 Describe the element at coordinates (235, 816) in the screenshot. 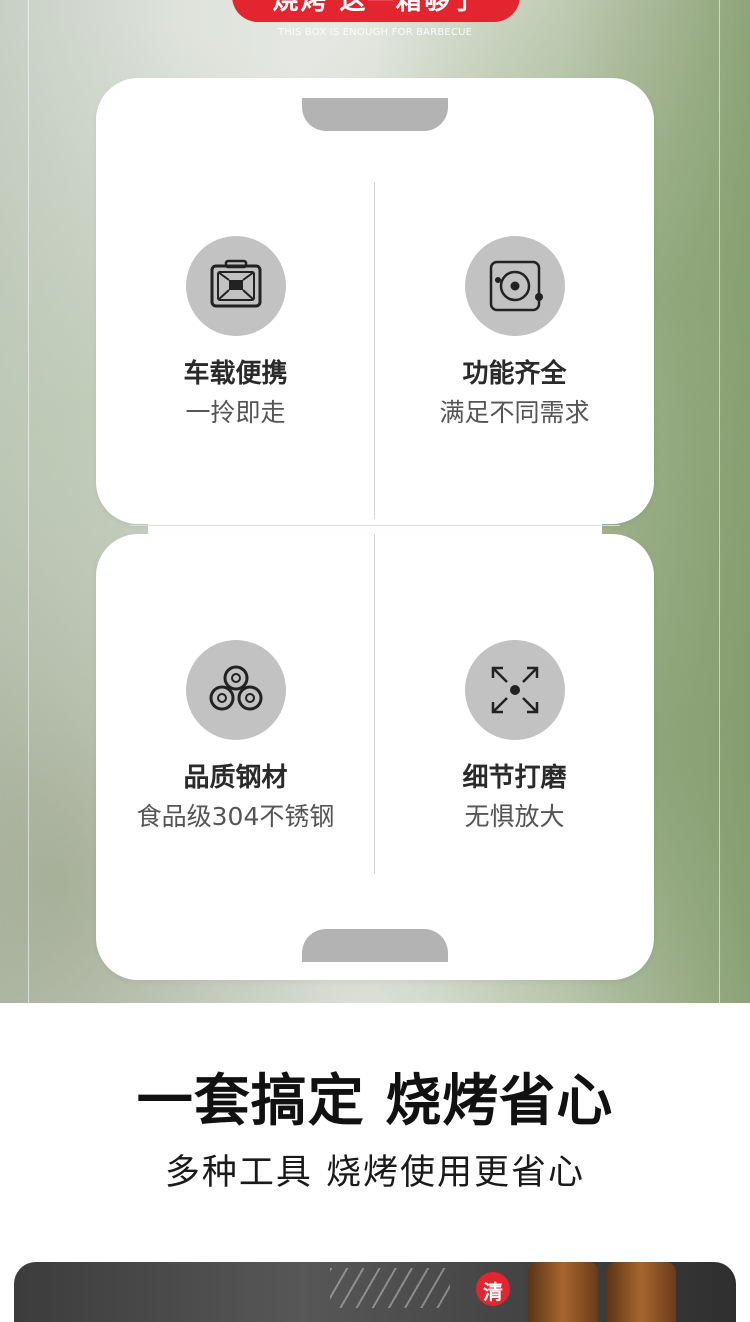

I see `feature-subtitle: 食品级304不锈钢` at that location.